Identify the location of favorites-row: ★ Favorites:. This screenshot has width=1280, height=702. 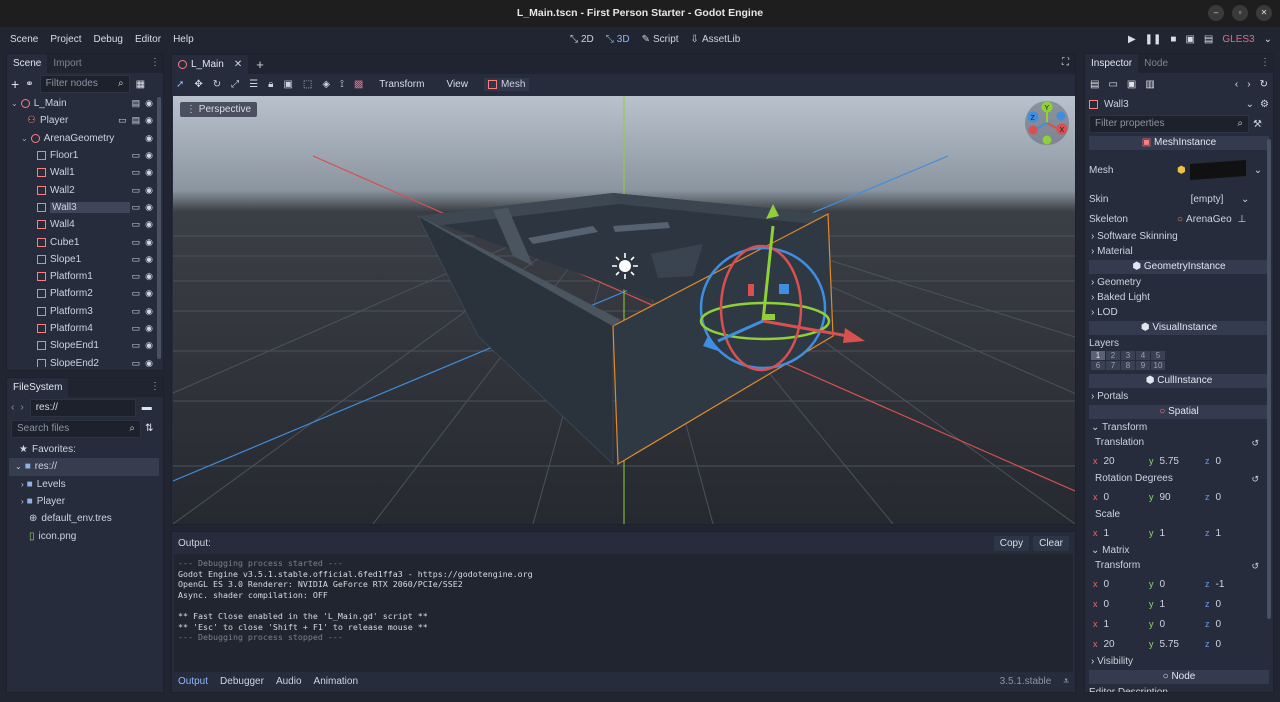
(85, 449).